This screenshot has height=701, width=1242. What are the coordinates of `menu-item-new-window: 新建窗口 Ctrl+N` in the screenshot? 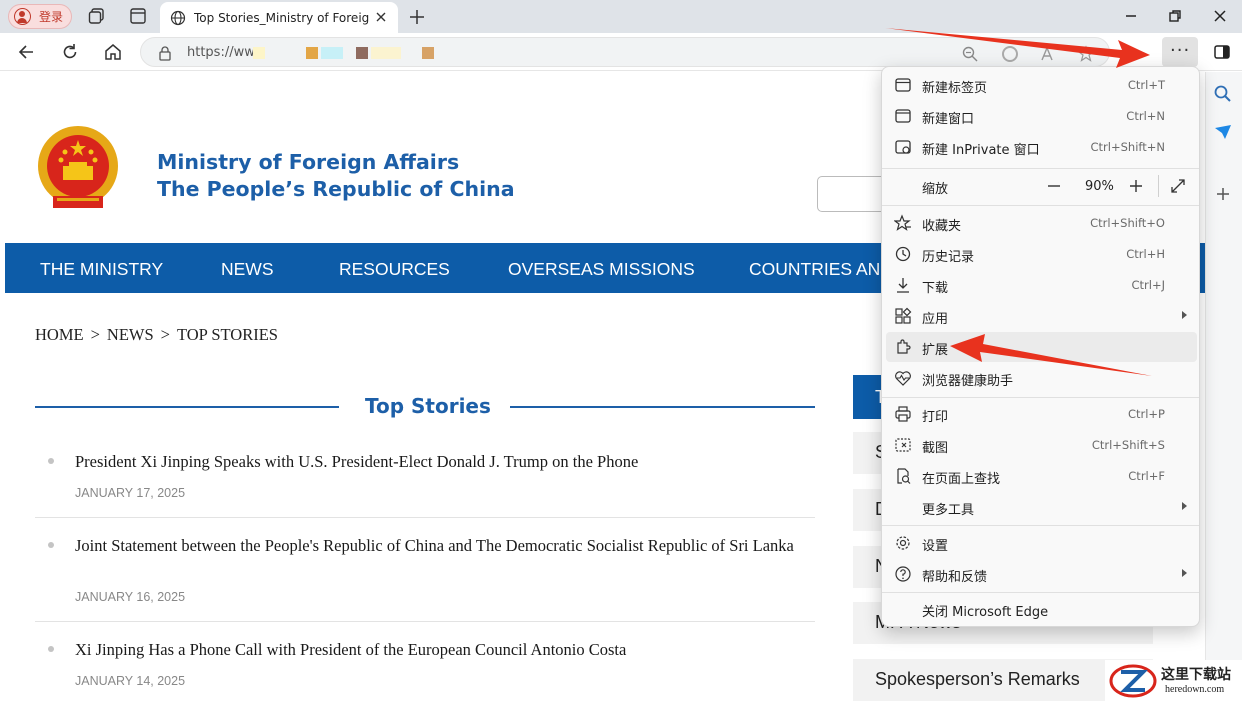 It's located at (1040, 116).